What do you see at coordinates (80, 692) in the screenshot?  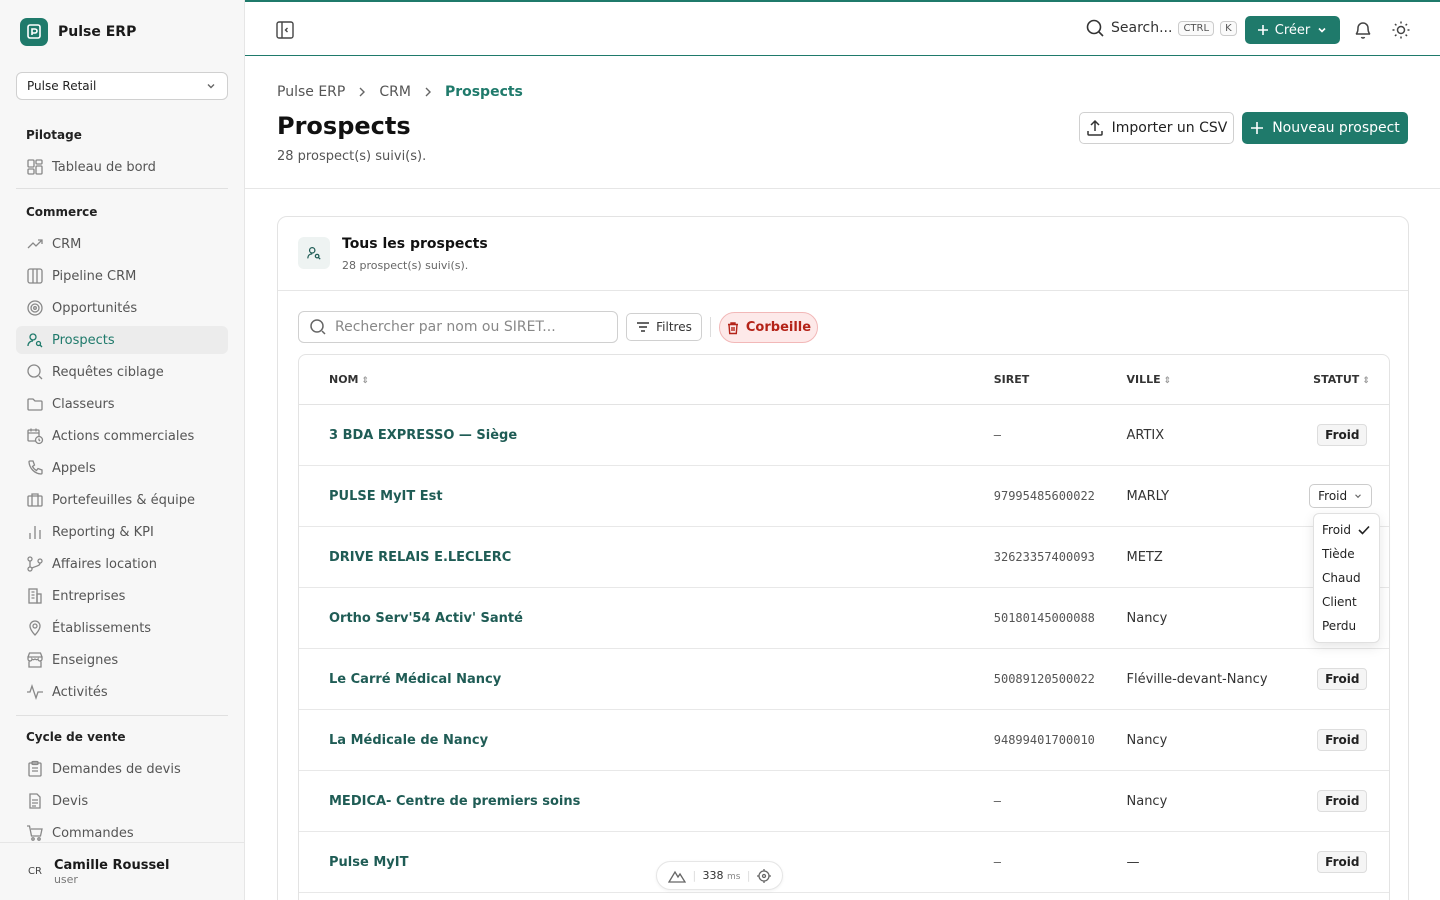 I see `sidebar-item-label: Activités` at bounding box center [80, 692].